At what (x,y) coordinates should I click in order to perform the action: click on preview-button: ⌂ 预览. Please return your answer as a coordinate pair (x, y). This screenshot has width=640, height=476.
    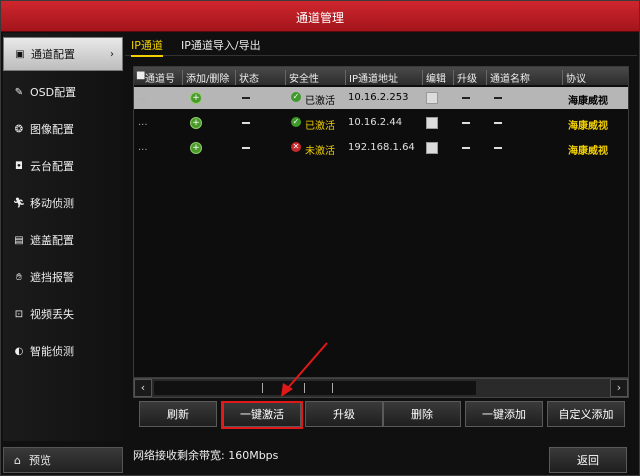
    Looking at the image, I should click on (63, 460).